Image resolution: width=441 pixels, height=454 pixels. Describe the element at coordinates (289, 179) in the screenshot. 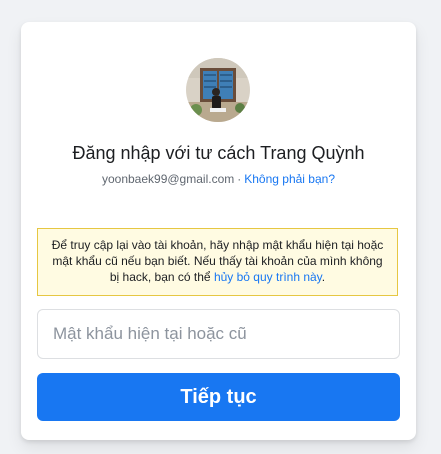

I see `not-you-link: Không phải bạn?` at that location.